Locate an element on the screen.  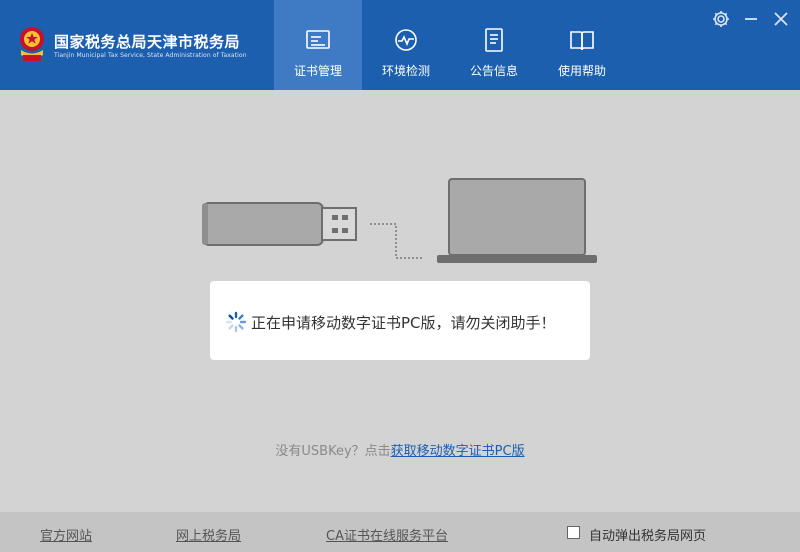
tab-help: 使用帮助 is located at coordinates (582, 45).